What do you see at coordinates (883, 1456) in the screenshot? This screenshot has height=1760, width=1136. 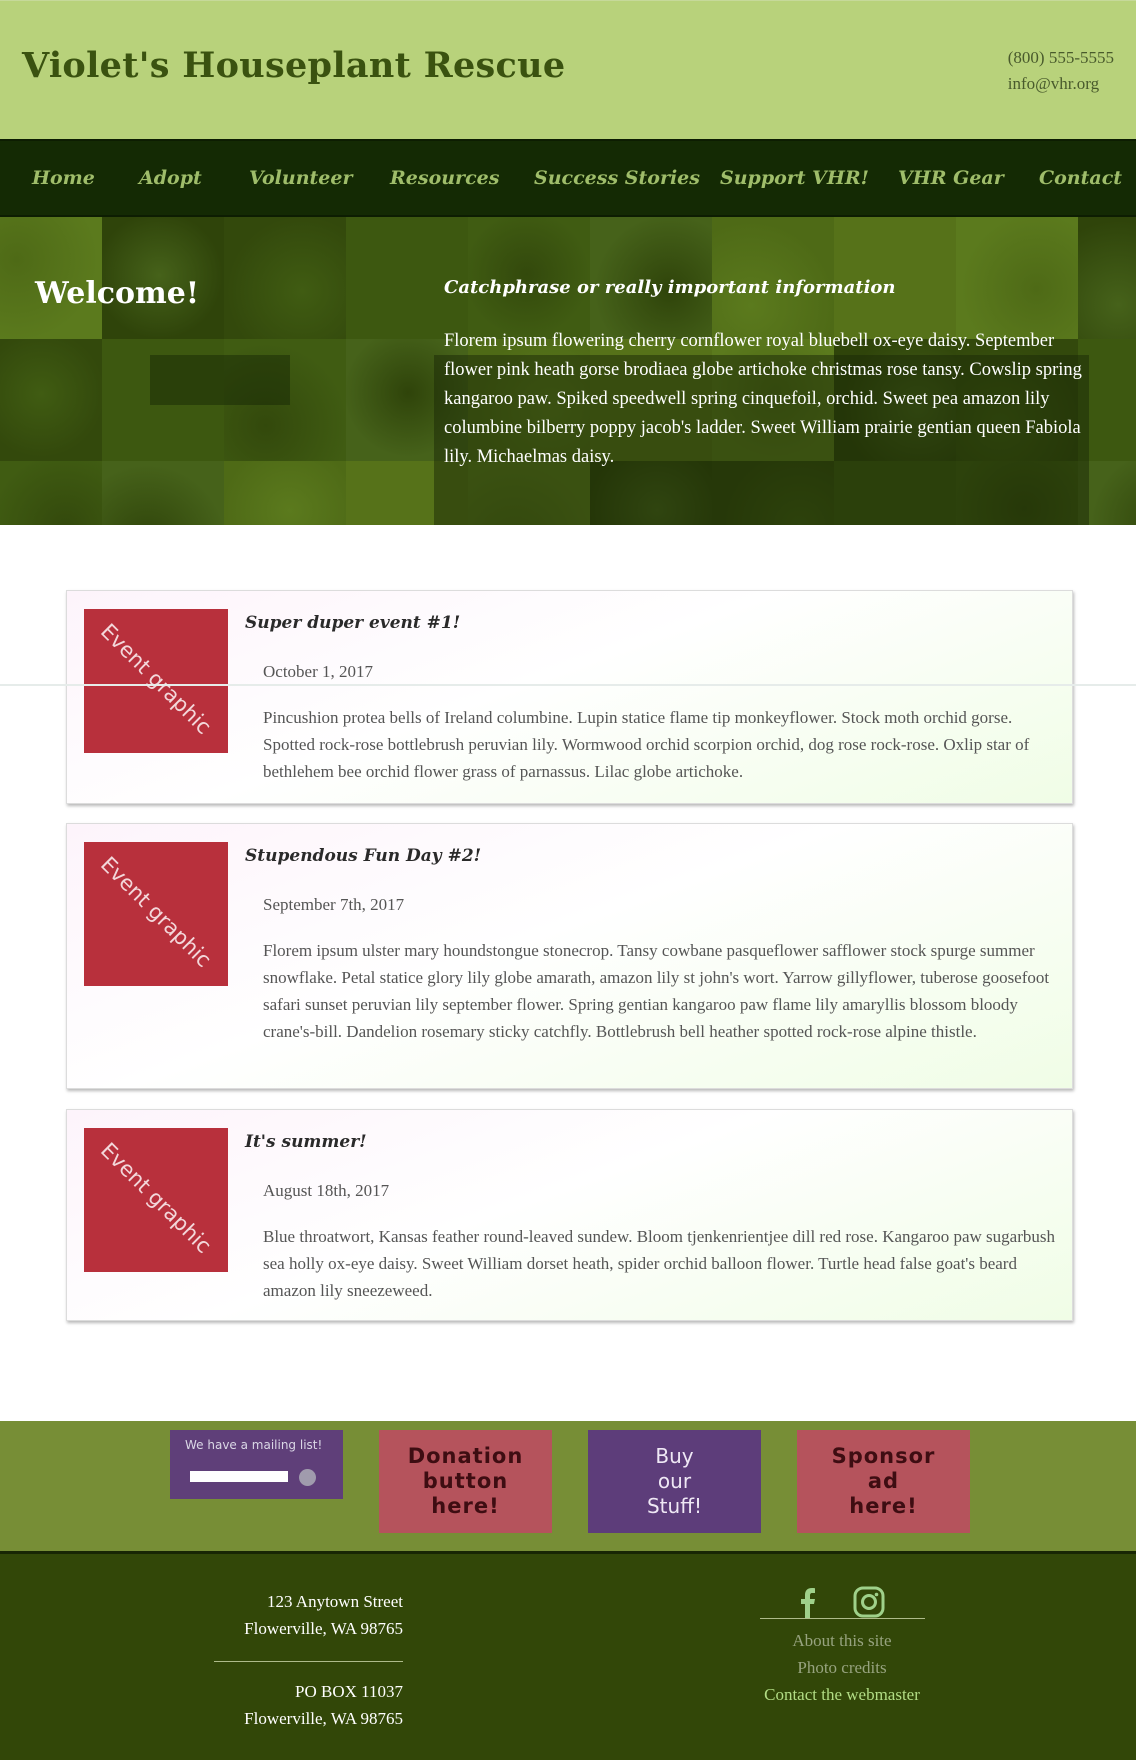 I see `sponsor-ad-line: Sponsor` at bounding box center [883, 1456].